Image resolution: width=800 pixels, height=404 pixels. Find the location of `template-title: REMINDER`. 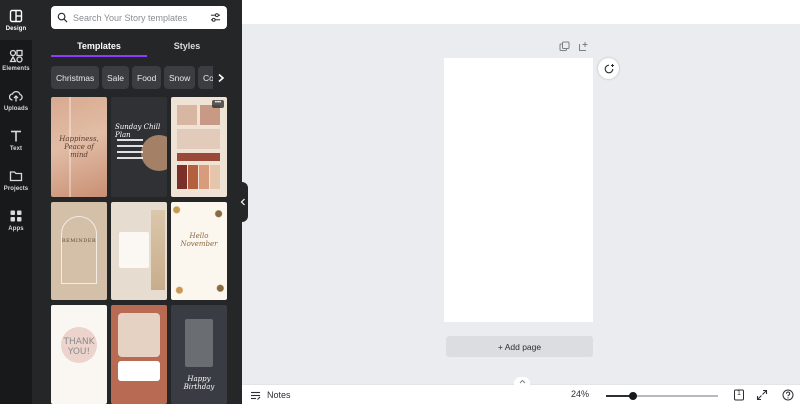

template-title: REMINDER is located at coordinates (79, 241).